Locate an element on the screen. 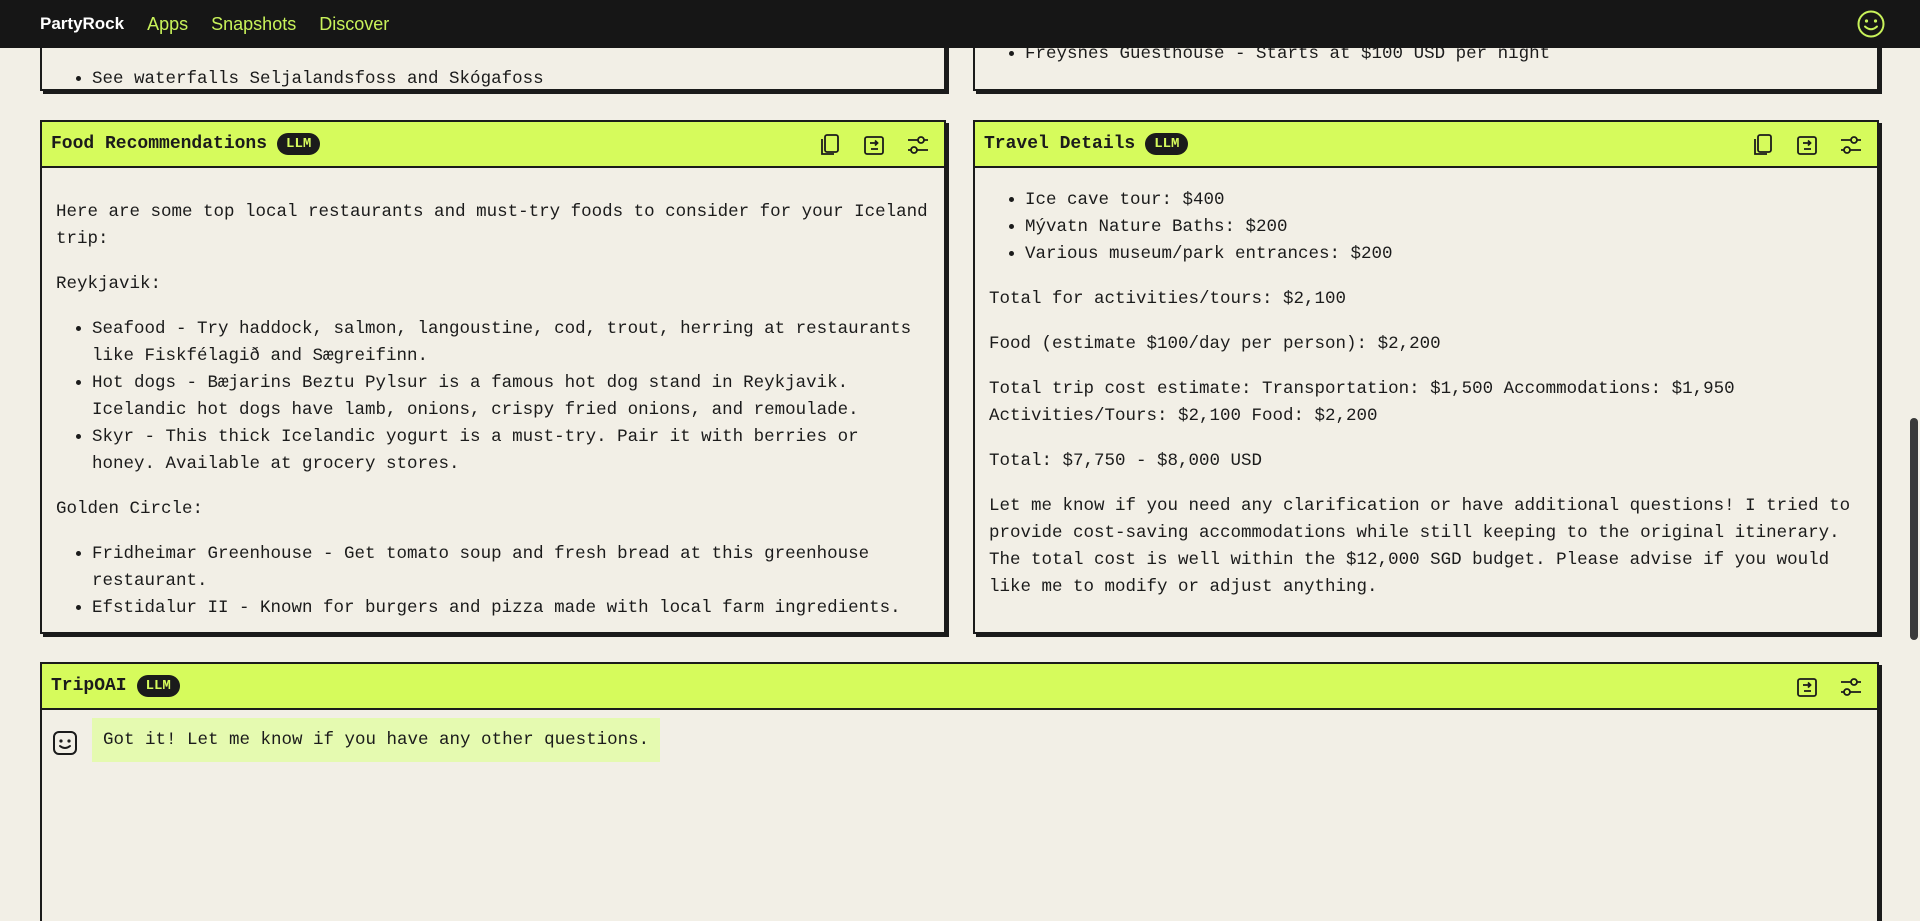 This screenshot has height=921, width=1920. page-scrollbar is located at coordinates (1914, 484).